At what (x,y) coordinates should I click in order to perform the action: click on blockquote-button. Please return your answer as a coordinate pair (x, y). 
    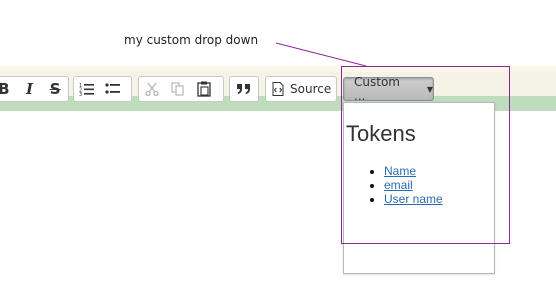
    Looking at the image, I should click on (244, 89).